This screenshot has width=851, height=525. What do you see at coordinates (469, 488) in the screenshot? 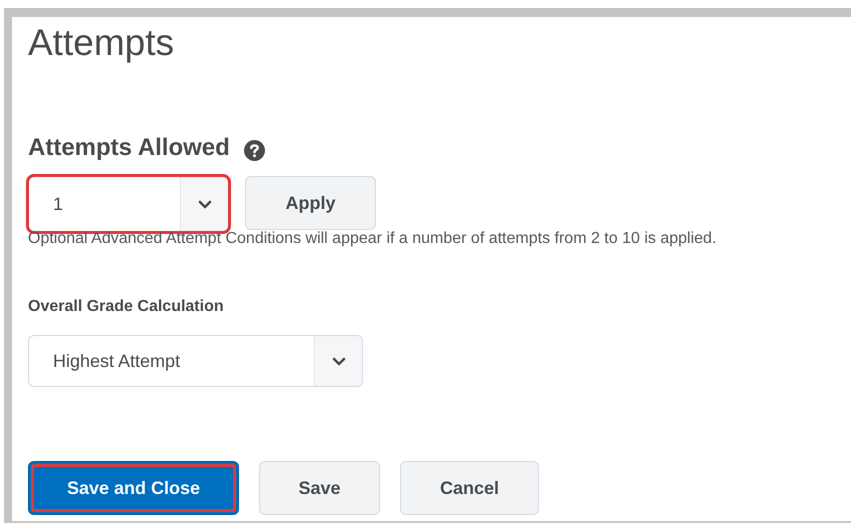
I see `secondary-button: Cancel` at bounding box center [469, 488].